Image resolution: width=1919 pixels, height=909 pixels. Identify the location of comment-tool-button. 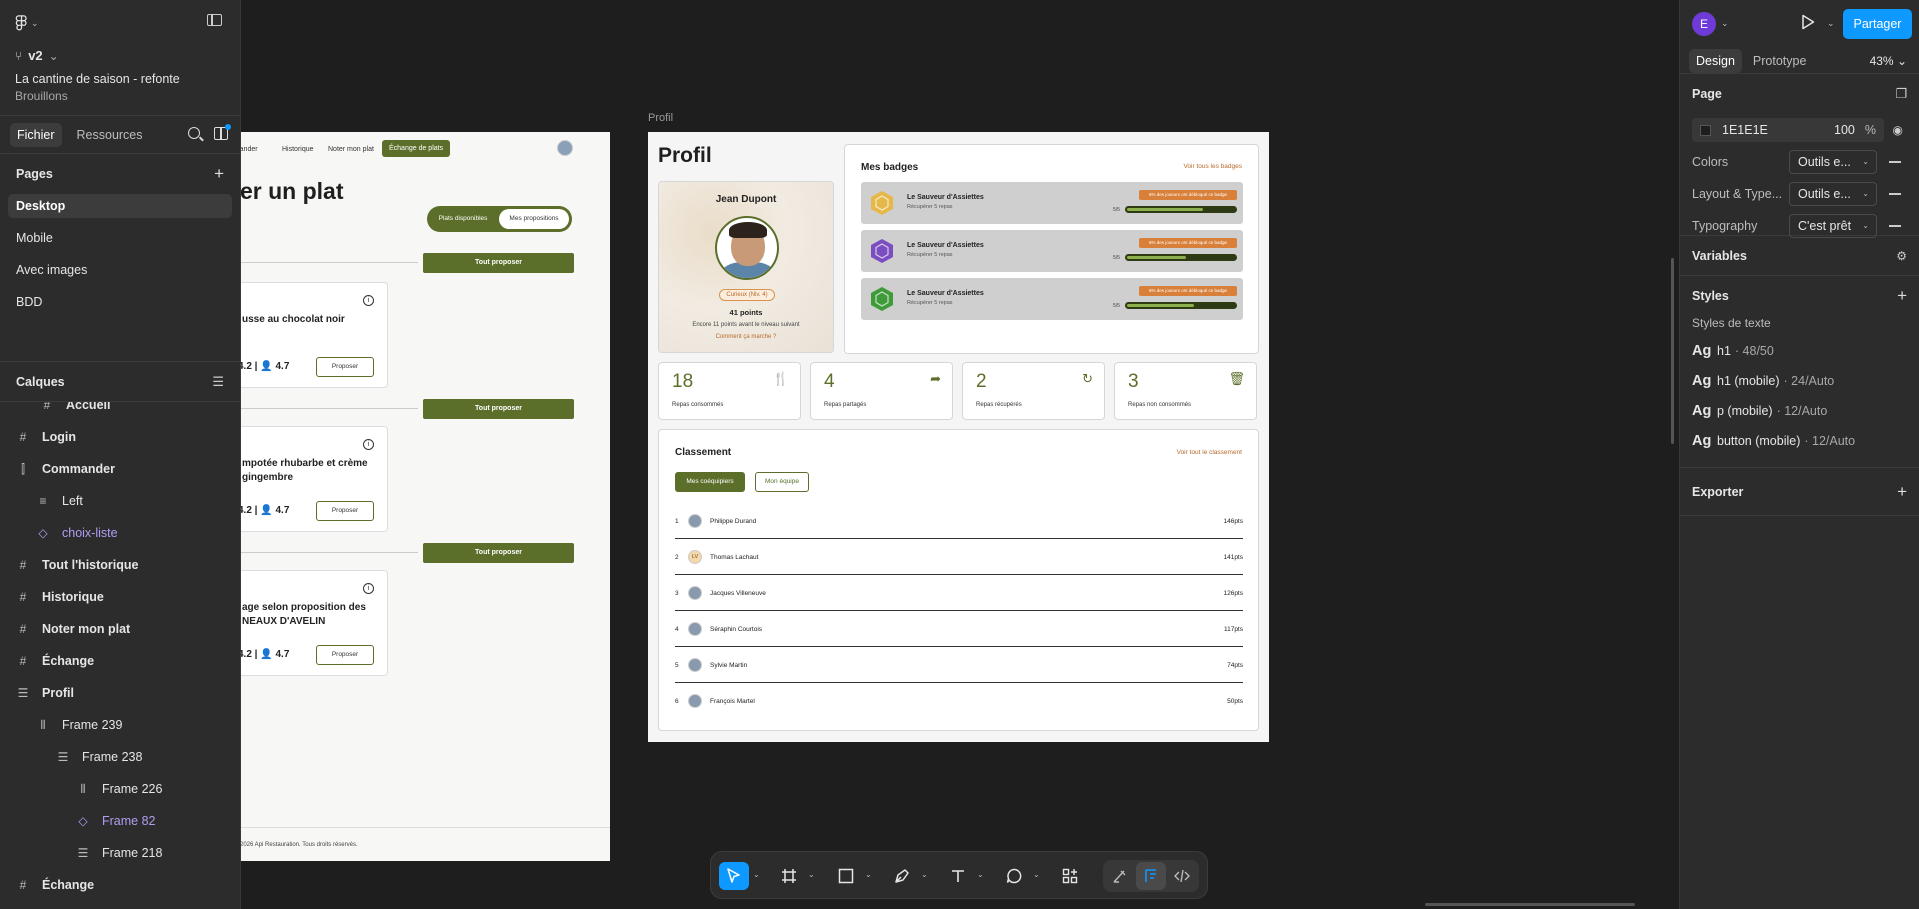
(1014, 876).